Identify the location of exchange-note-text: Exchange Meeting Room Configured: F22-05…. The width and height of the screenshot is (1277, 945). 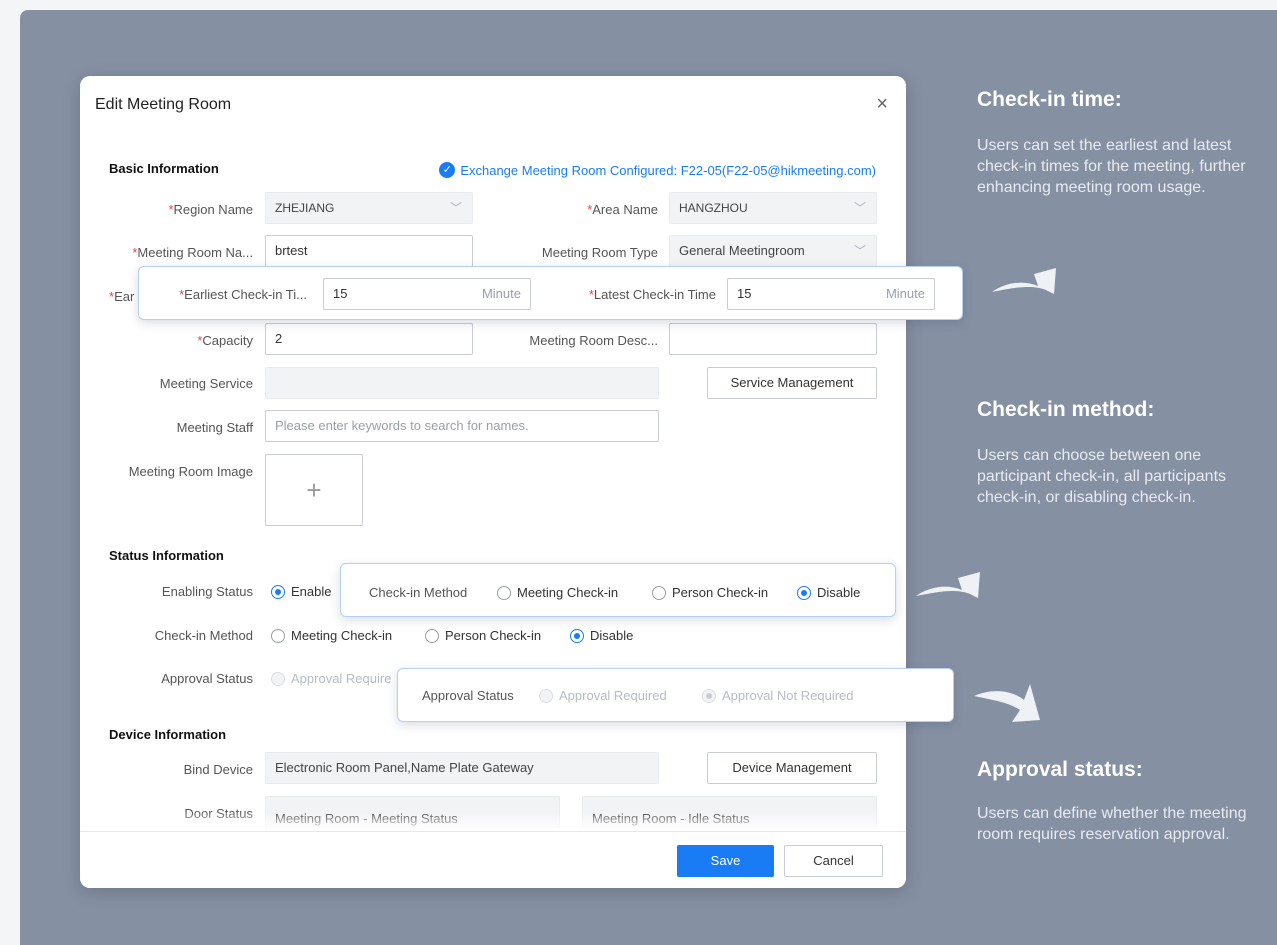
(668, 170).